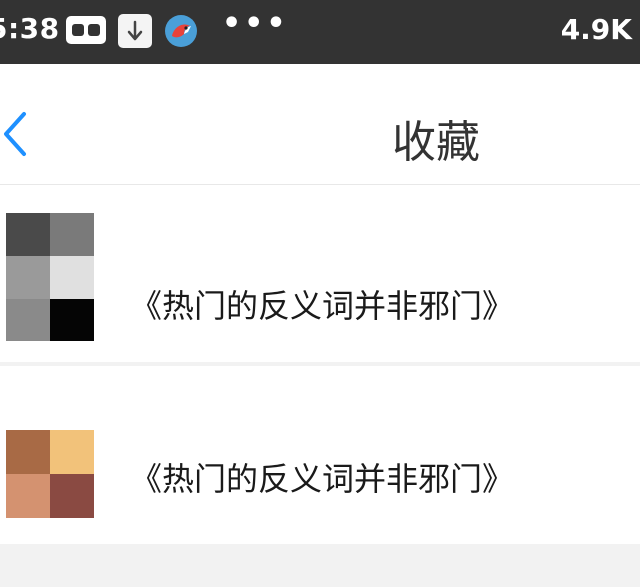 The height and width of the screenshot is (587, 640). Describe the element at coordinates (596, 29) in the screenshot. I see `network-speed: 4.9K` at that location.